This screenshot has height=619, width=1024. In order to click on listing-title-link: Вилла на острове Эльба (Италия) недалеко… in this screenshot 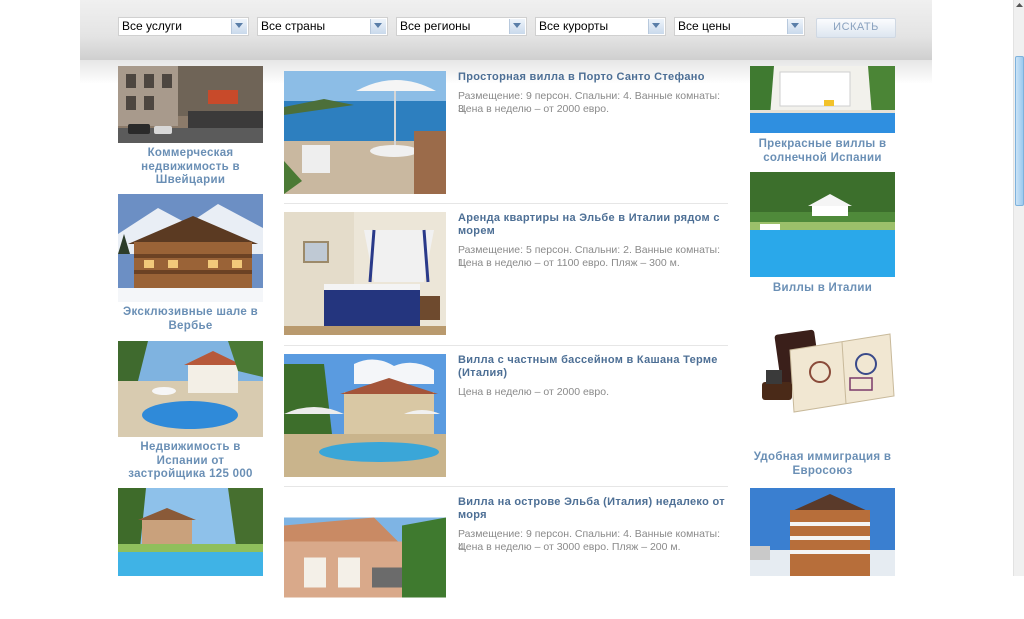, I will do `click(593, 509)`.